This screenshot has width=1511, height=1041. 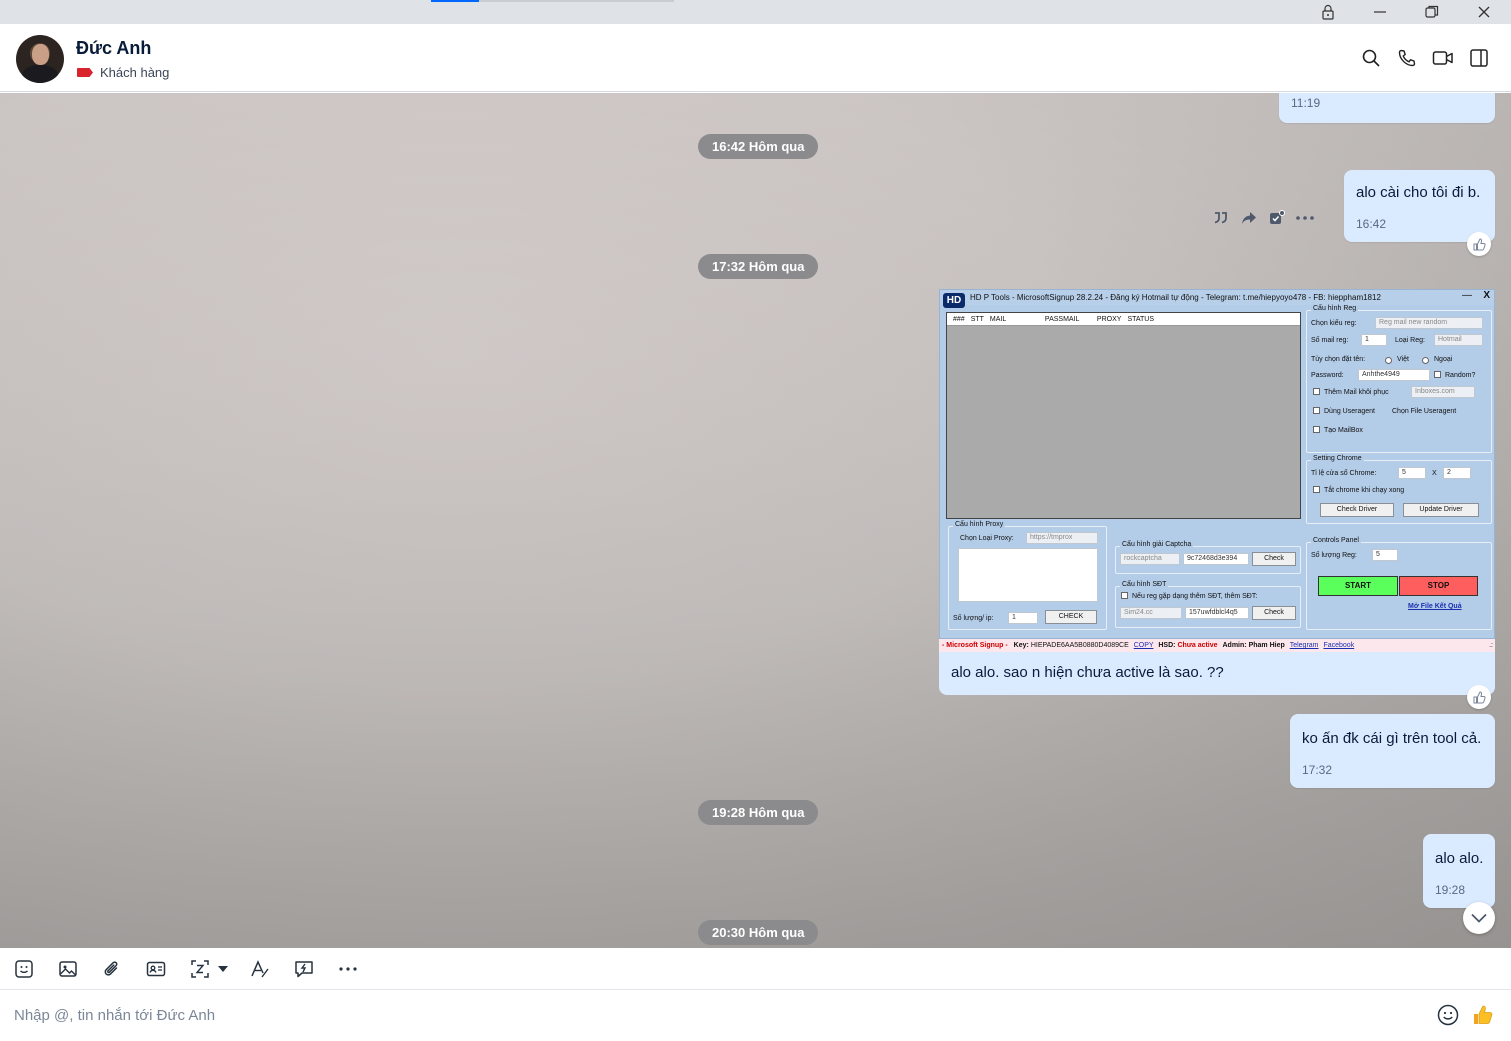 I want to click on proxy-textarea, so click(x=1028, y=575).